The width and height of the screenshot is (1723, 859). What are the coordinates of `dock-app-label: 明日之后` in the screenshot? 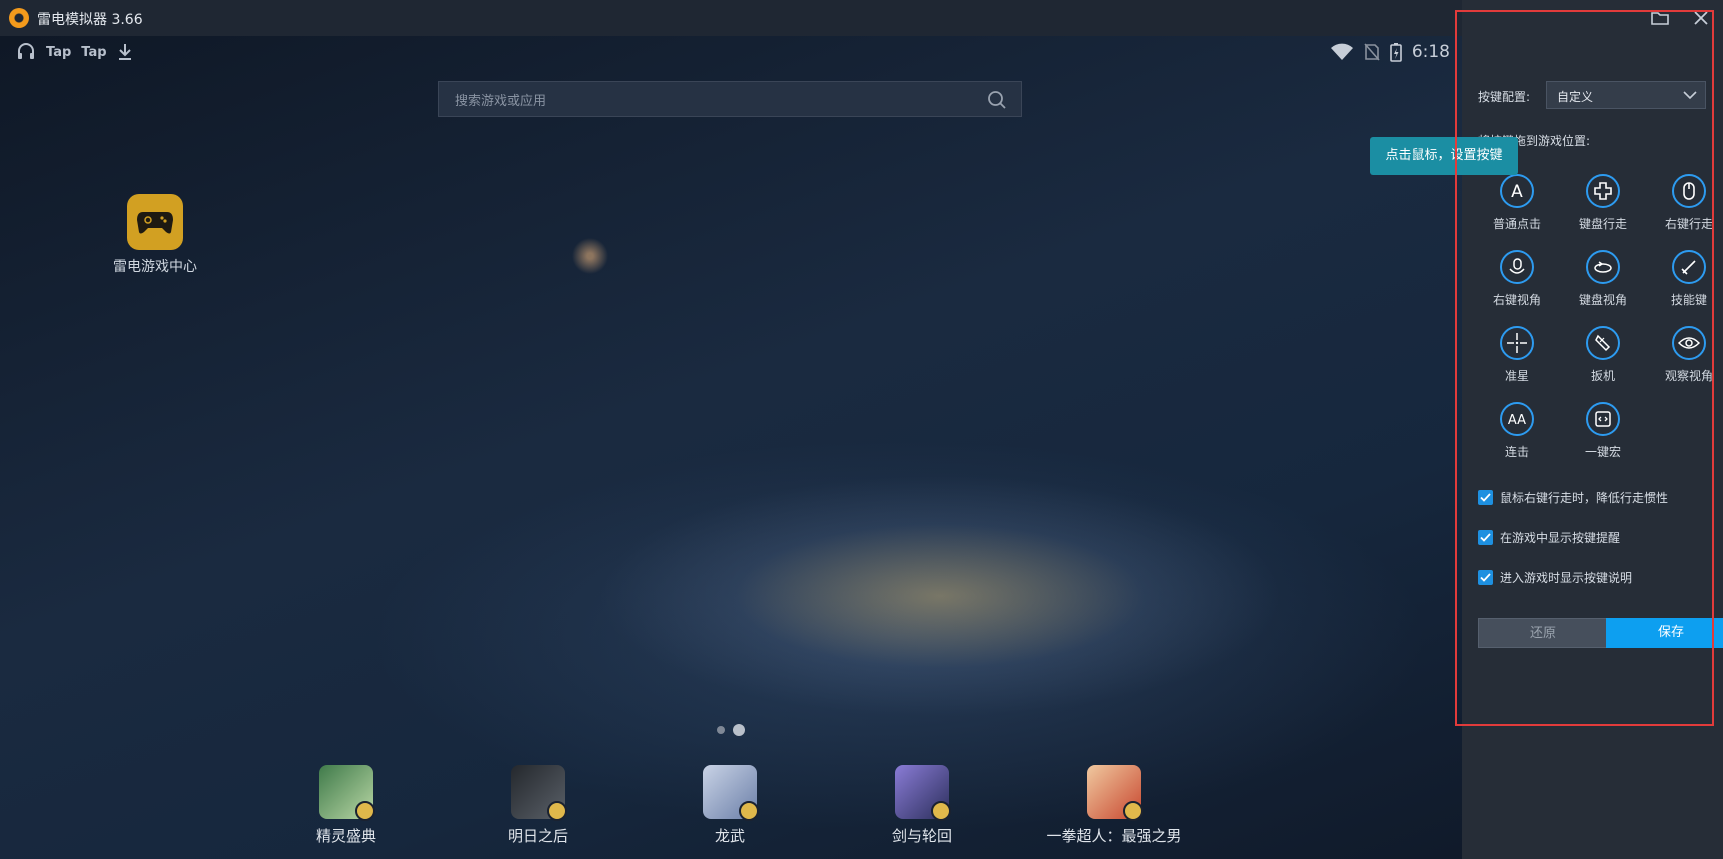 It's located at (537, 836).